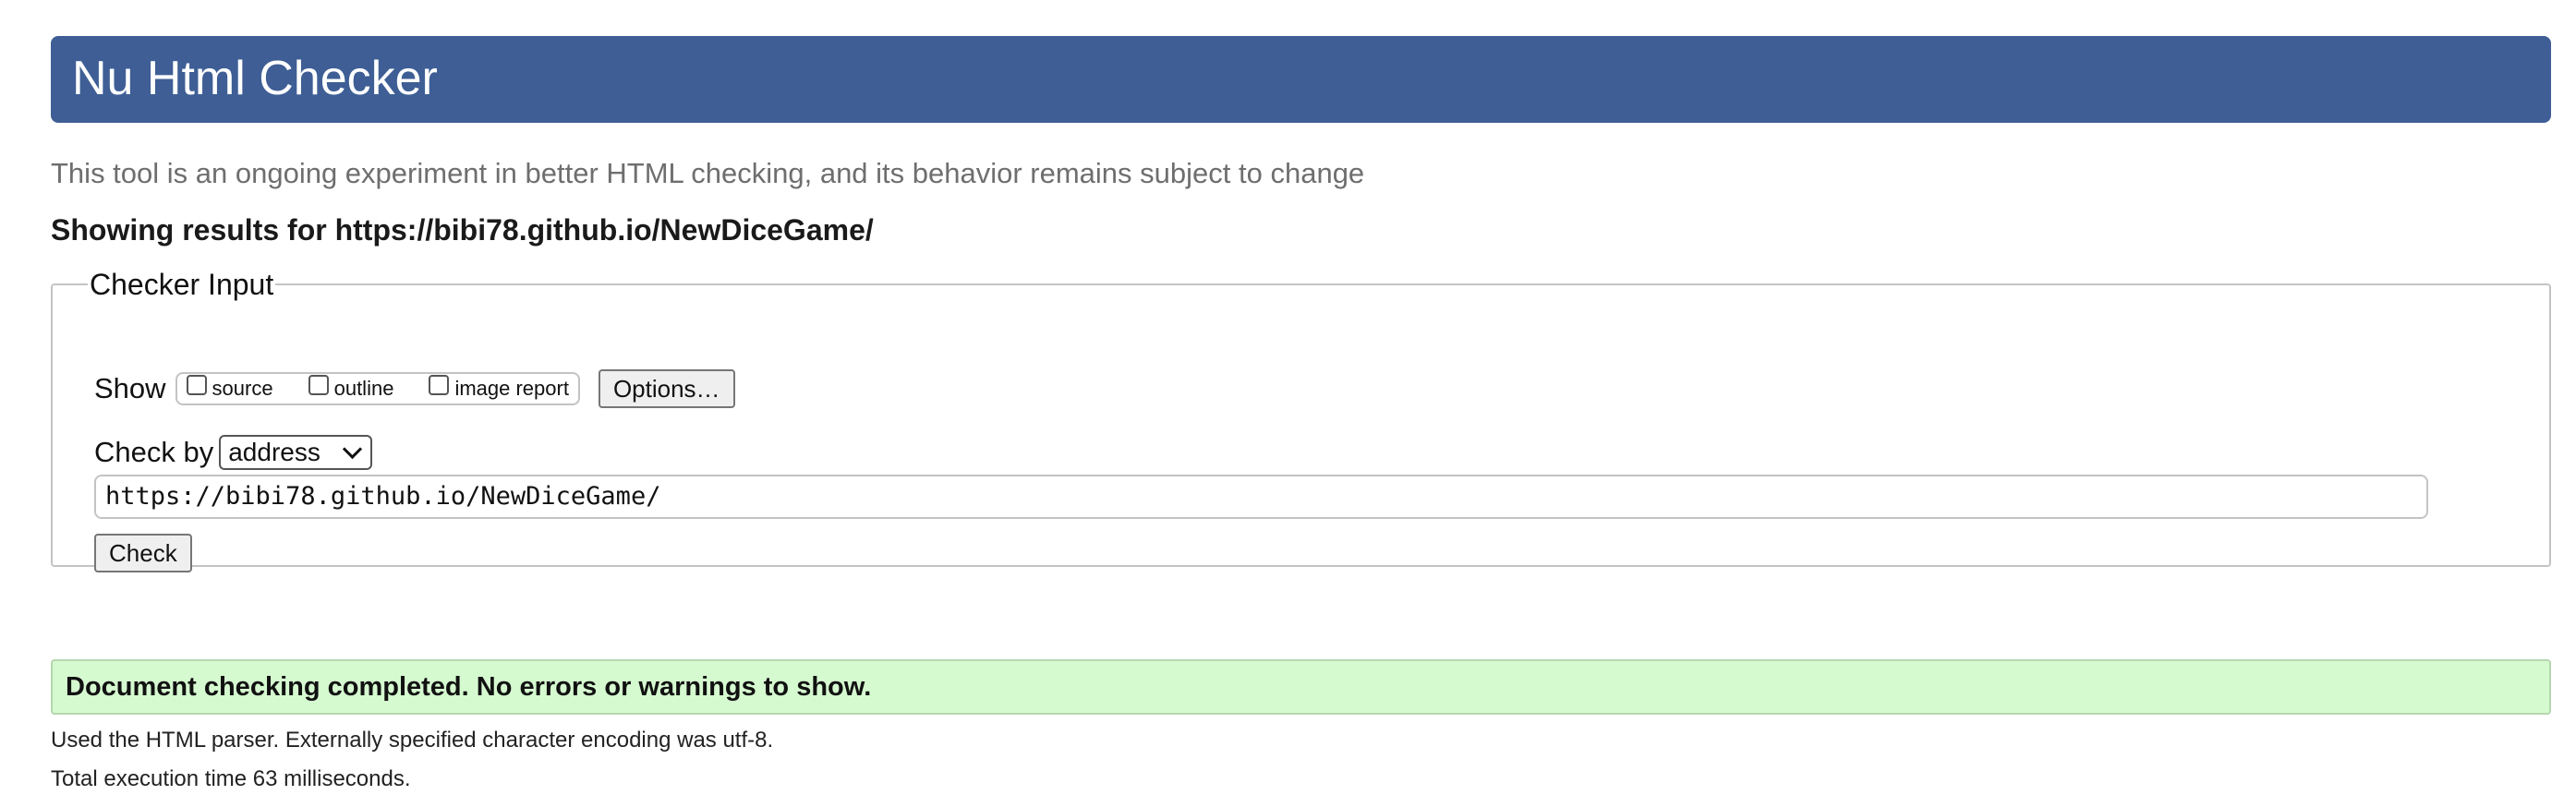  Describe the element at coordinates (439, 385) in the screenshot. I see `image-report-checkbox` at that location.